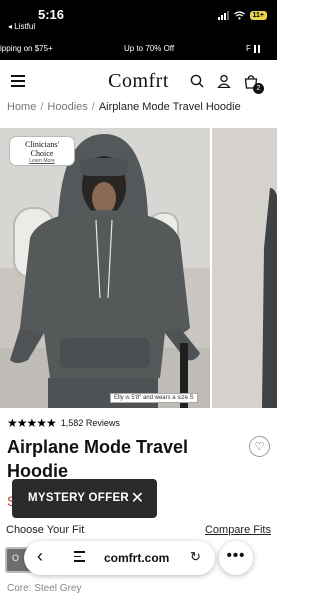 The image size is (320, 600). What do you see at coordinates (98, 459) in the screenshot?
I see `product-title: Airplane Mode Travel Hoodie` at bounding box center [98, 459].